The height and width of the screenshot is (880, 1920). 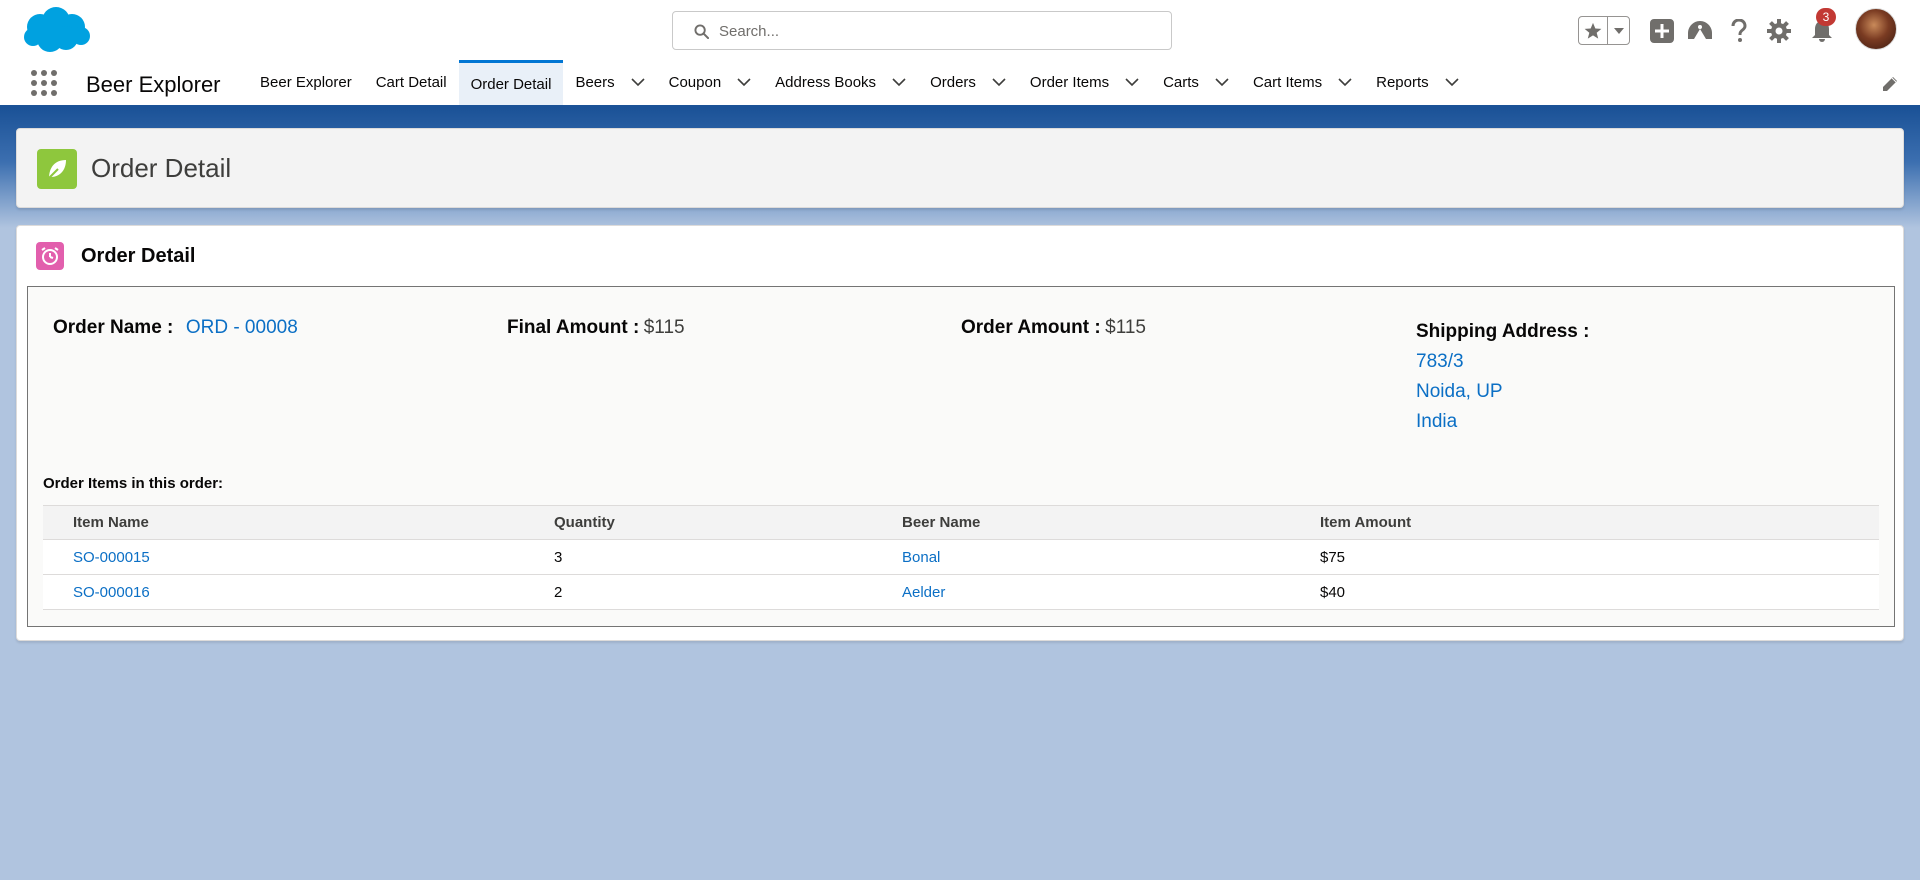 What do you see at coordinates (695, 82) in the screenshot?
I see `tab-label: Coupon` at bounding box center [695, 82].